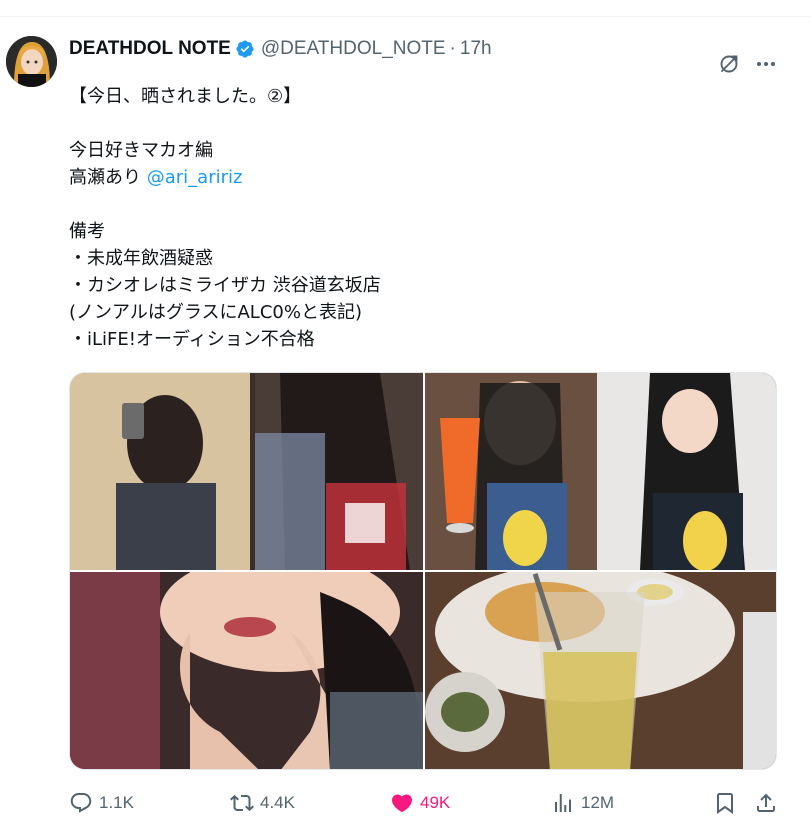  I want to click on views-count: 12M, so click(598, 802).